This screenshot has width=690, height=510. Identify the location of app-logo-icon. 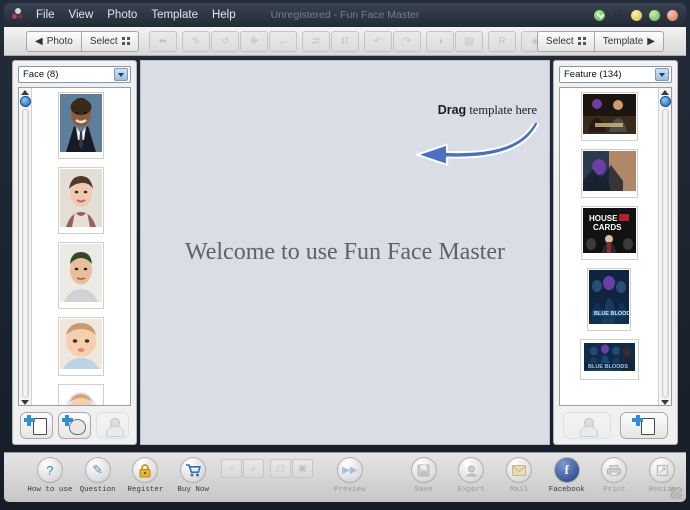
(18, 15).